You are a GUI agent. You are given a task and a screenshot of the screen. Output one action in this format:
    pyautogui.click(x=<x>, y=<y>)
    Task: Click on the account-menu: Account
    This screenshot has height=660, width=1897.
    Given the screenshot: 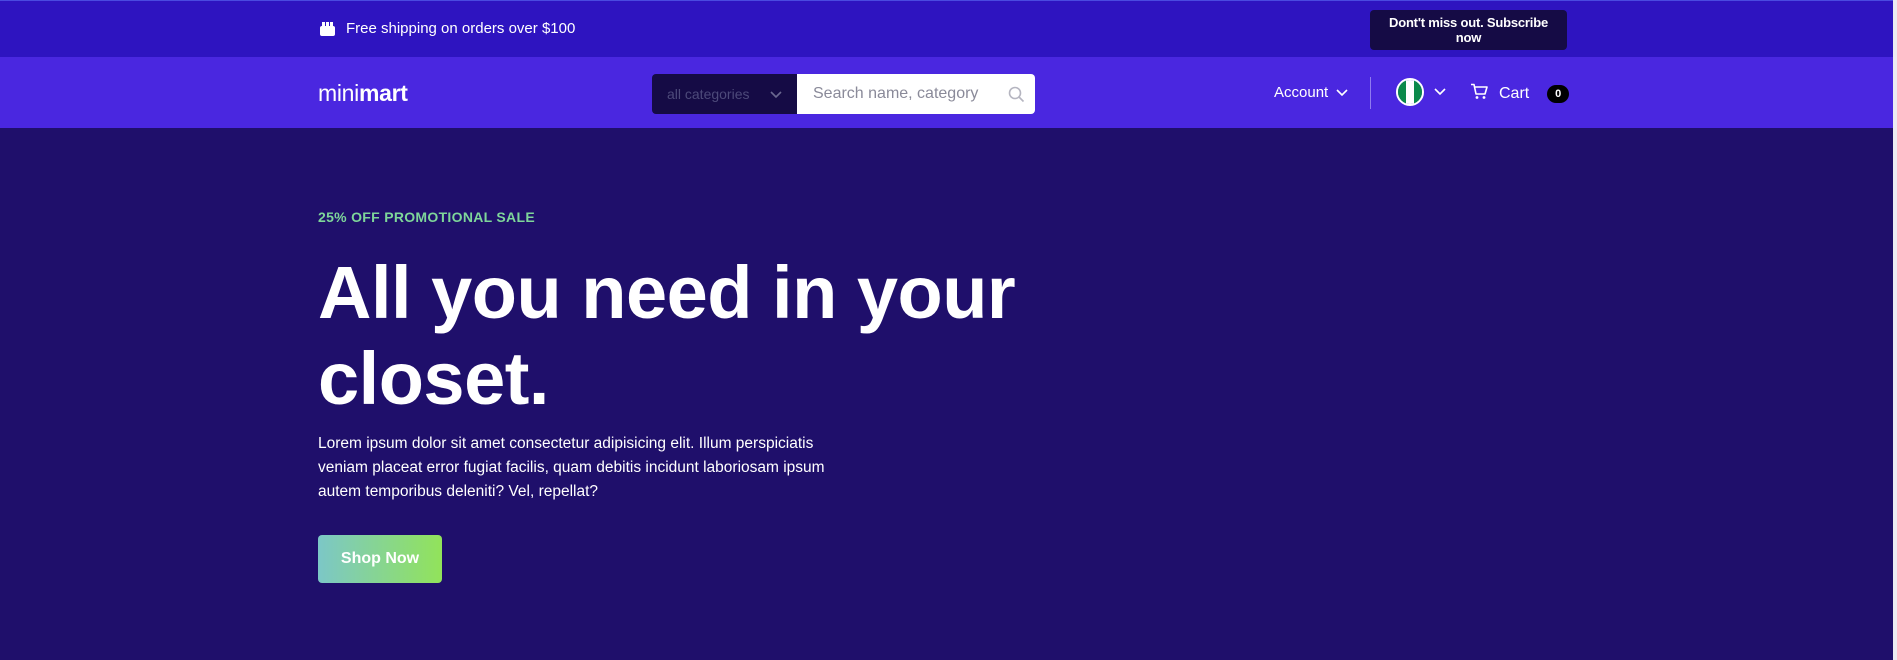 What is the action you would take?
    pyautogui.click(x=1311, y=92)
    